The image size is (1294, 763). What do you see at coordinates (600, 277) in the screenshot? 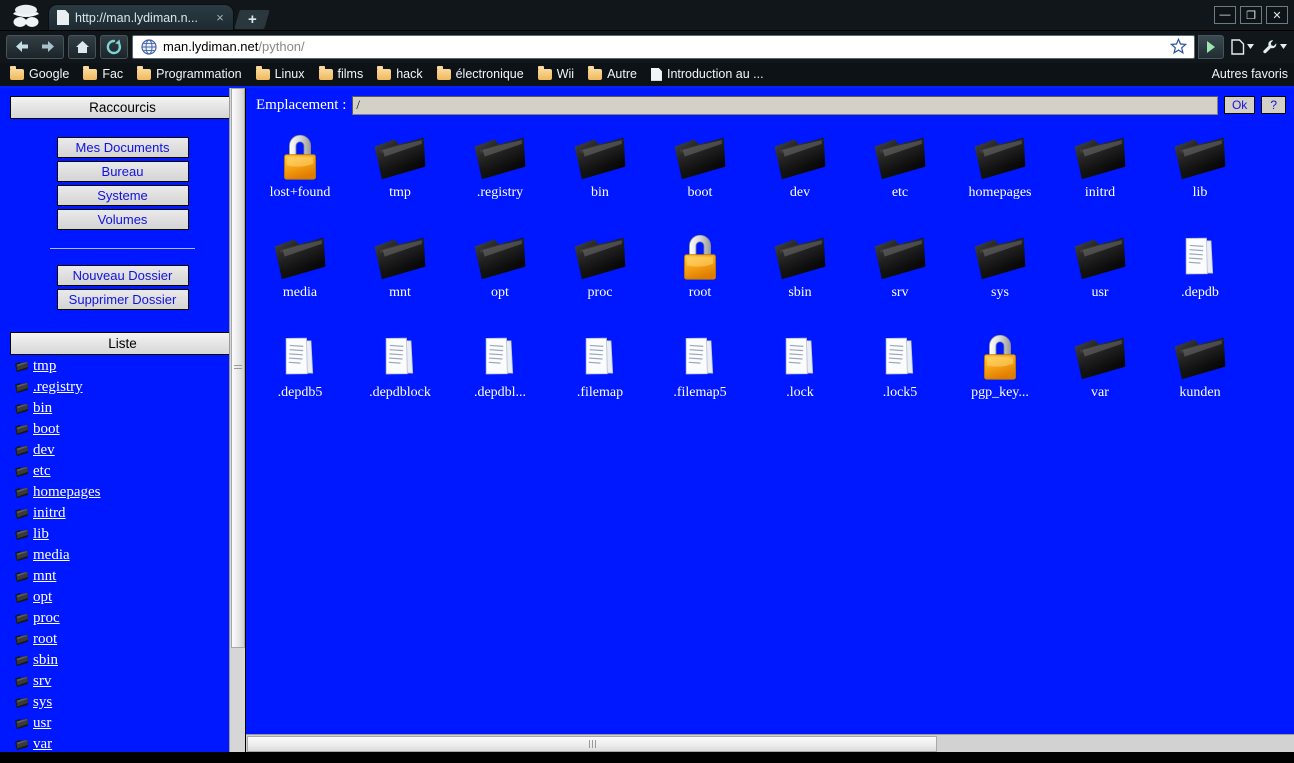
I see `file-item: proc` at bounding box center [600, 277].